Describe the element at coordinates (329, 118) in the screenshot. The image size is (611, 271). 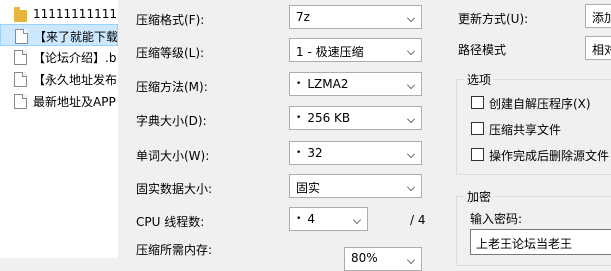
I see `dict-text: 256 KB` at that location.